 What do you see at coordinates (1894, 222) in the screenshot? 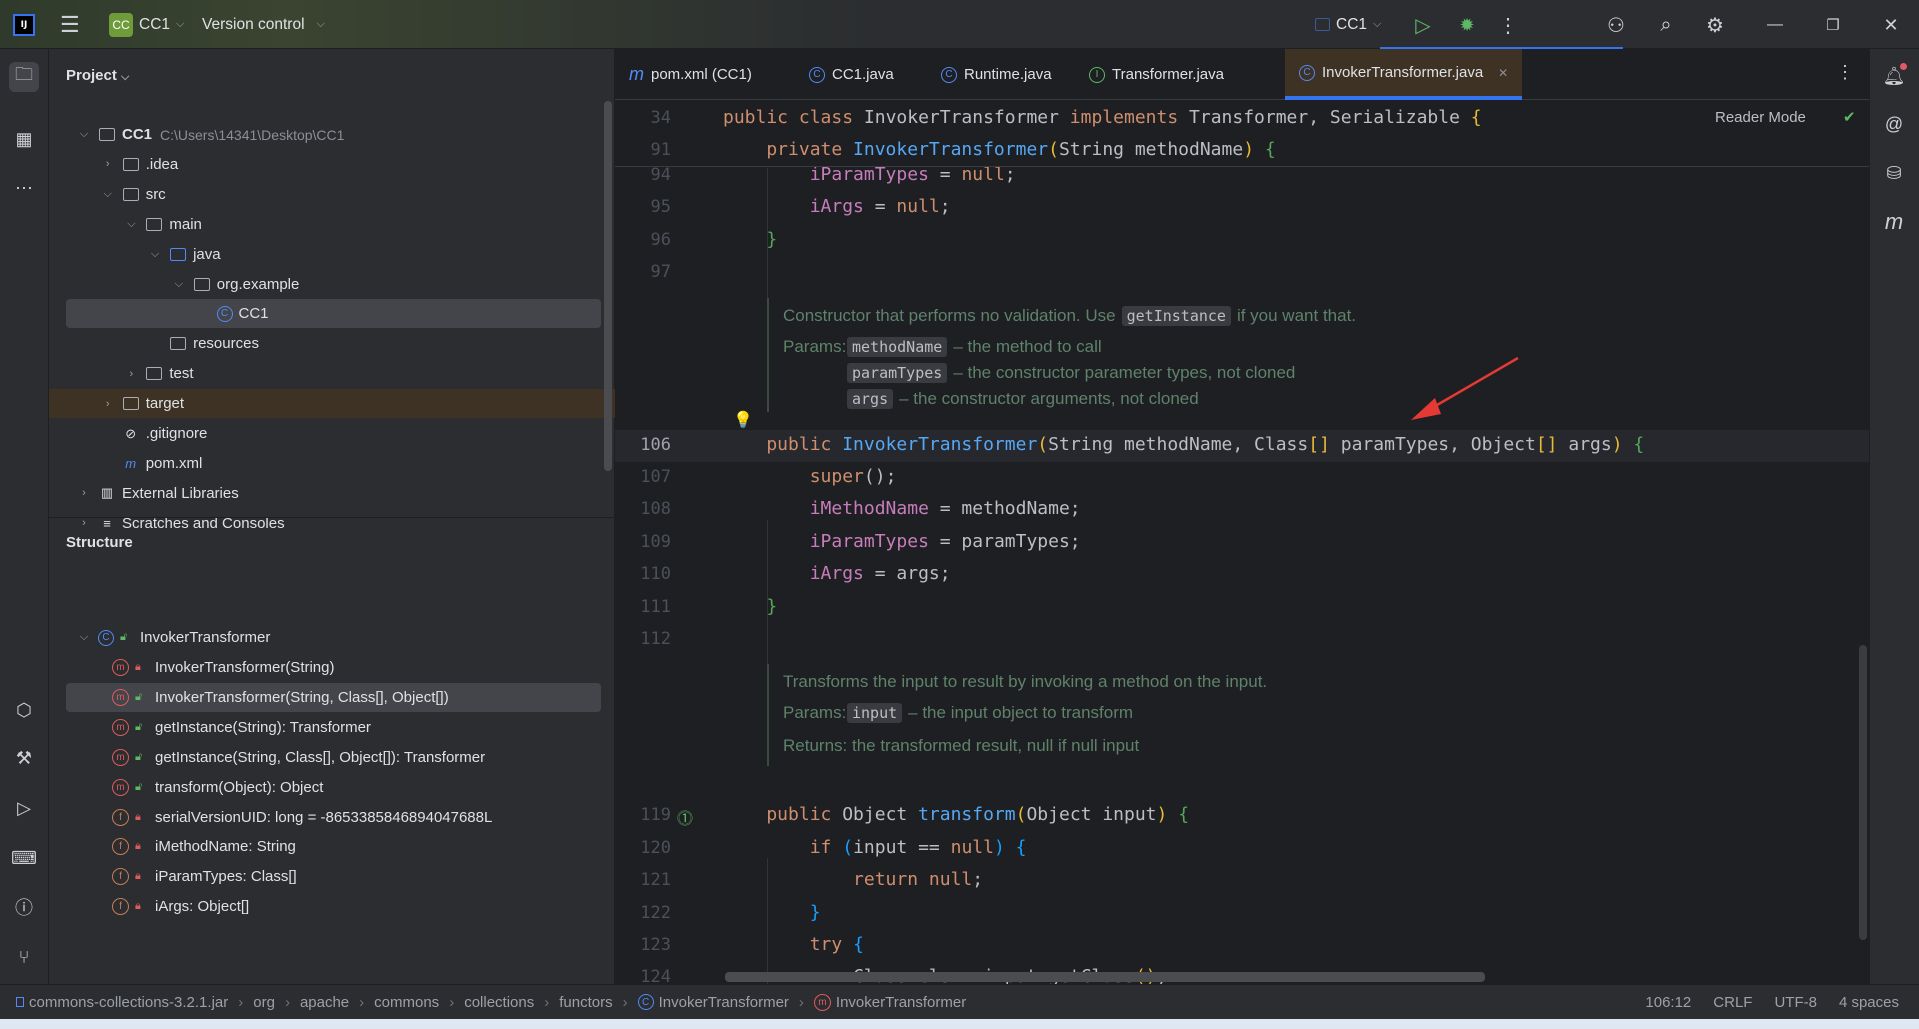
I see `maven-icon: m` at bounding box center [1894, 222].